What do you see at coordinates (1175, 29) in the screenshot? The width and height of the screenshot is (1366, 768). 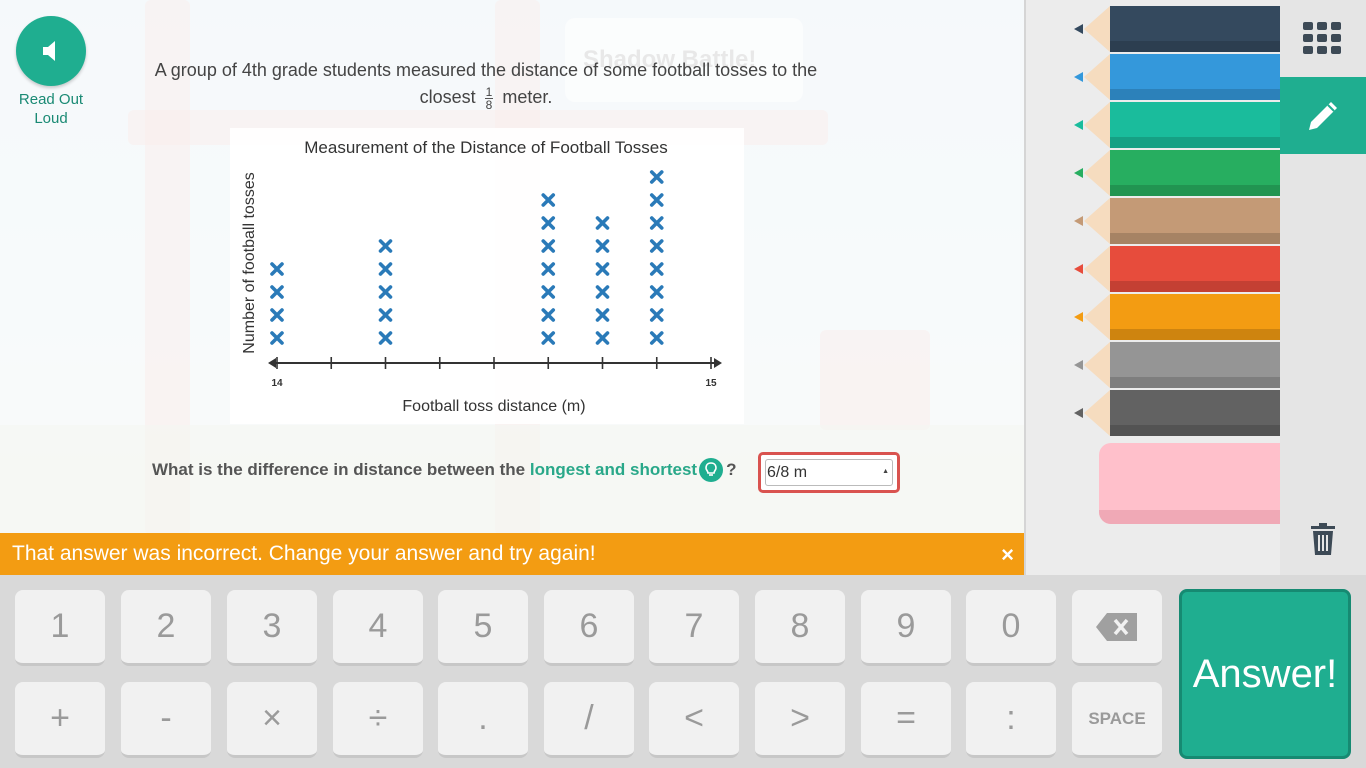 I see `pencil-navy` at bounding box center [1175, 29].